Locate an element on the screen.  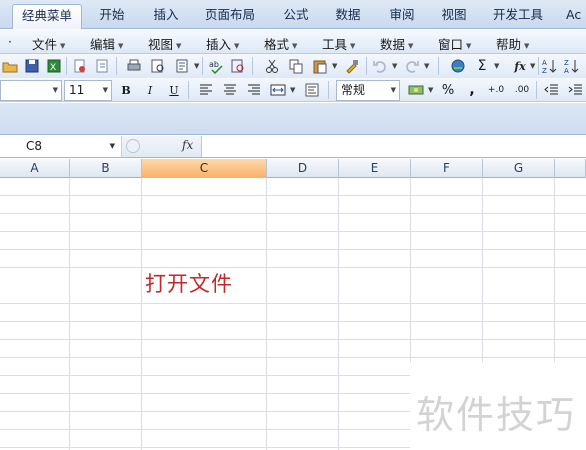
tab-classic-menu: 经典菜单 is located at coordinates (47, 16).